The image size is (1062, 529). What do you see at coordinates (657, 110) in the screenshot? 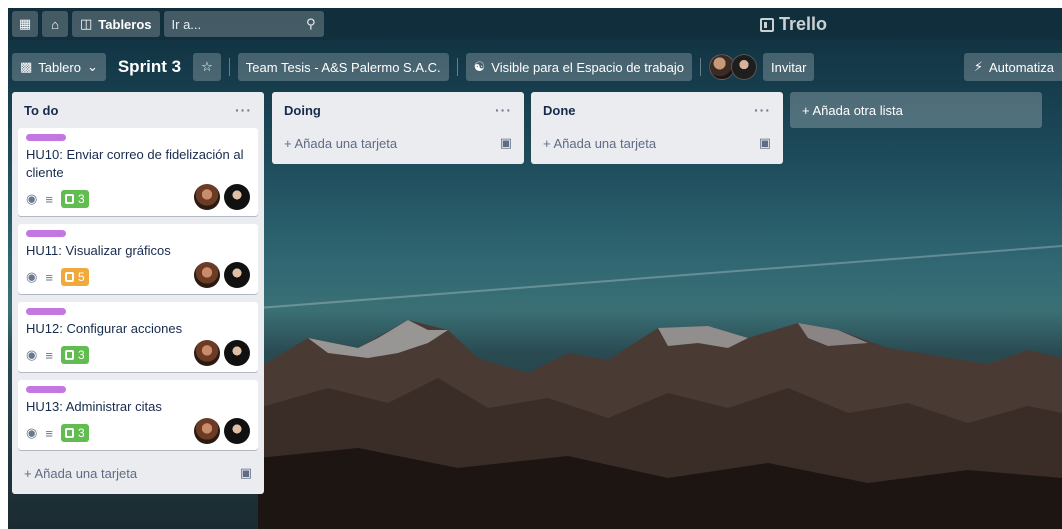
I see `list-header: Done ···` at bounding box center [657, 110].